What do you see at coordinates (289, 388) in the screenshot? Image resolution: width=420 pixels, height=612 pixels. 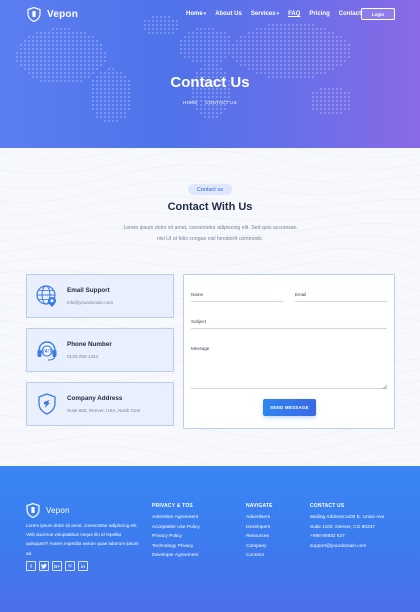 I see `message-underline` at bounding box center [289, 388].